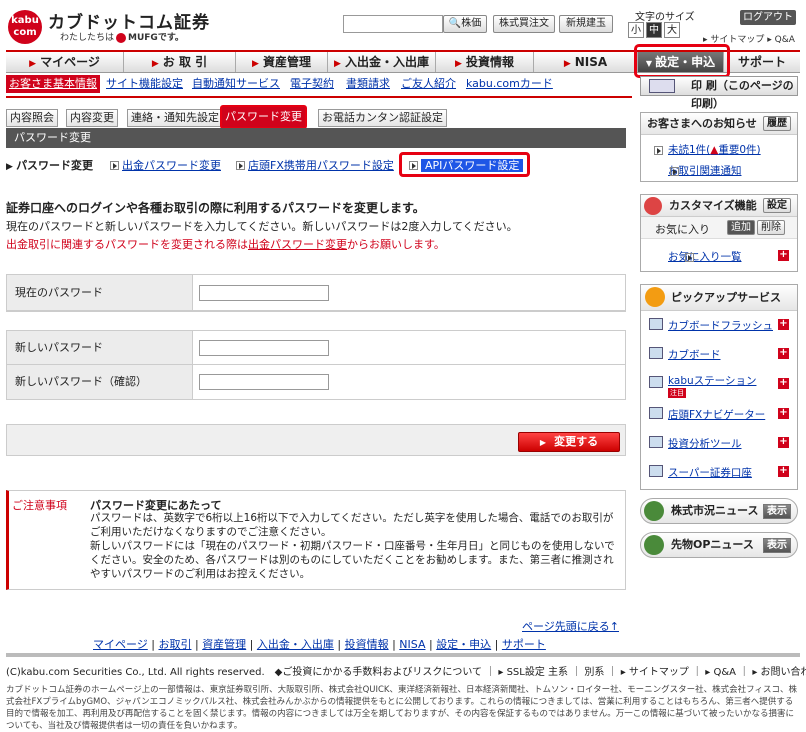 This screenshot has height=732, width=806. What do you see at coordinates (712, 544) in the screenshot?
I see `op-news-label: 先物OPニュース` at bounding box center [712, 544].